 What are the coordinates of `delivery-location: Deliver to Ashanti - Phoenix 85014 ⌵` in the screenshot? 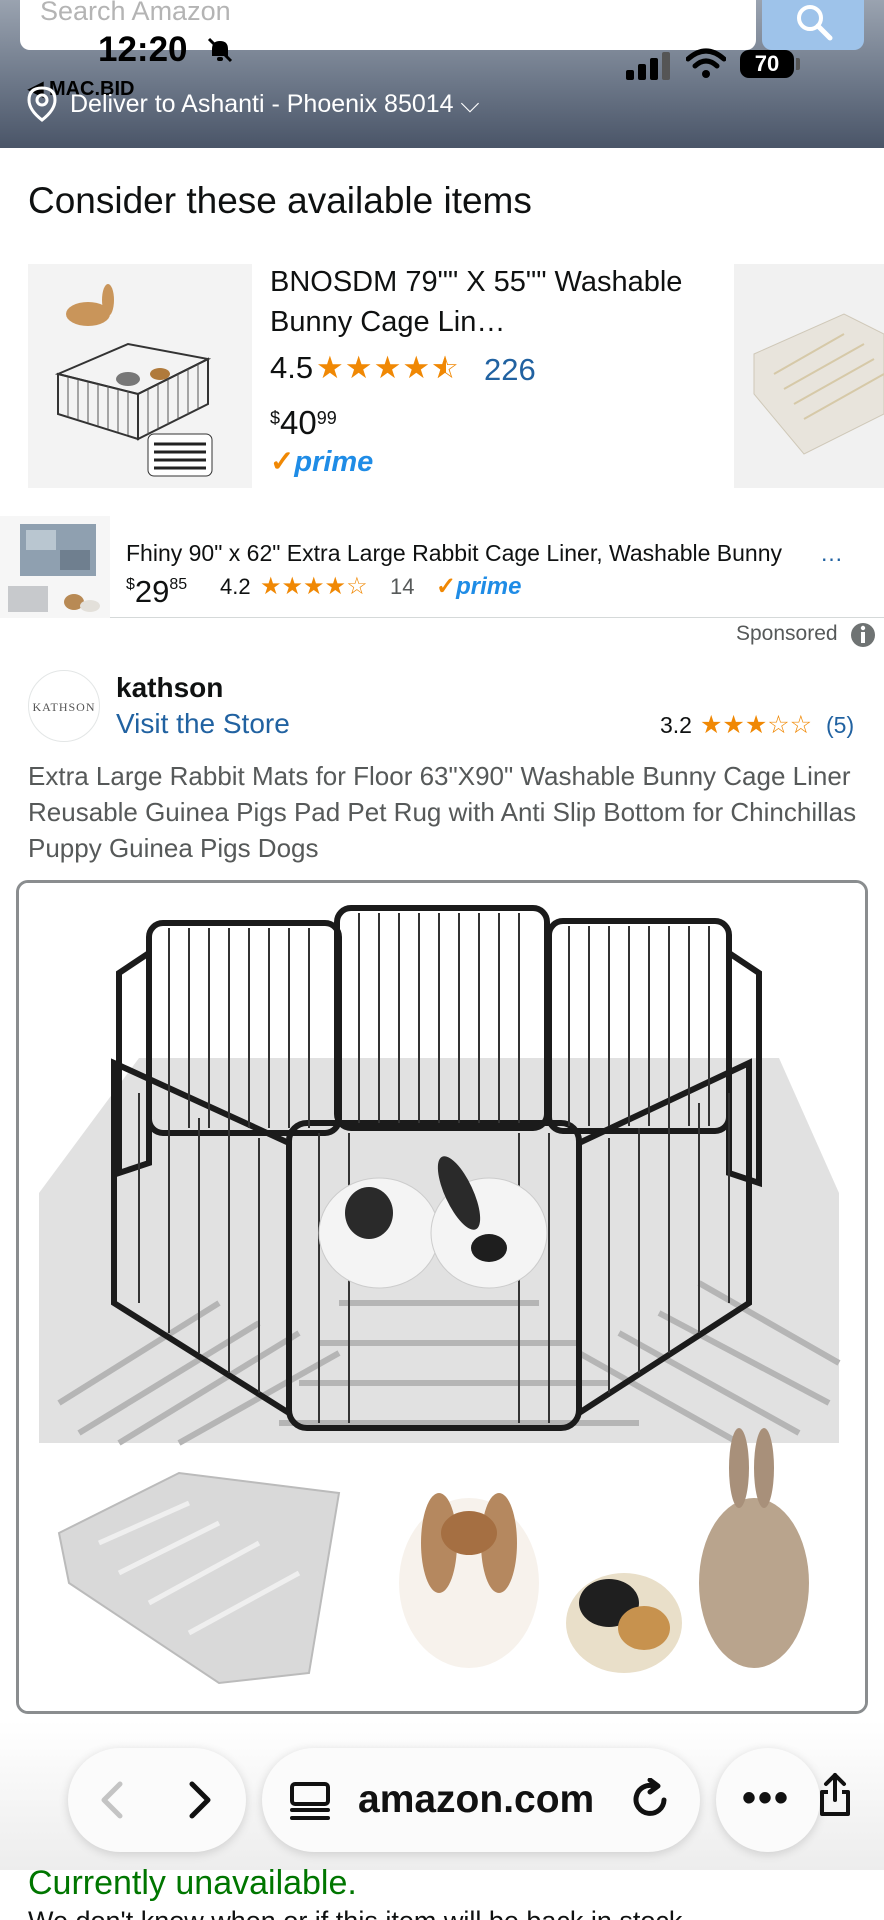 It's located at (274, 104).